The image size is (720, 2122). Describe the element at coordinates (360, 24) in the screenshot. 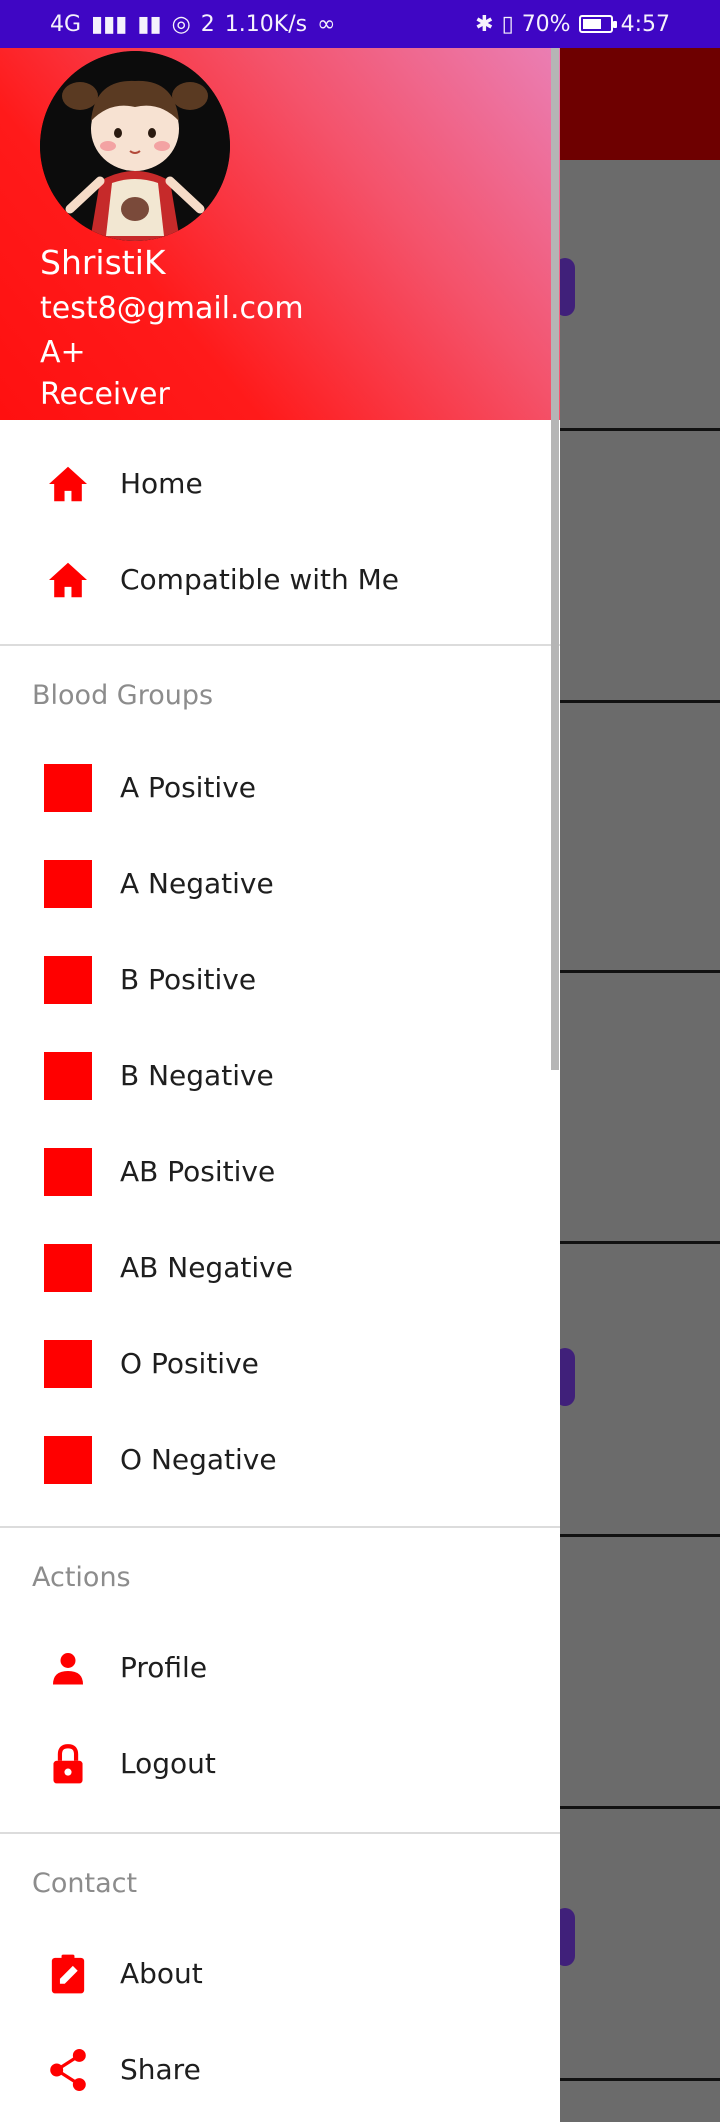

I see `status-bar: 4G ▮▮▮ ▮▮ ◎ 2 1.10K/s ∞ ✱ ▯ 70% 4:57` at that location.